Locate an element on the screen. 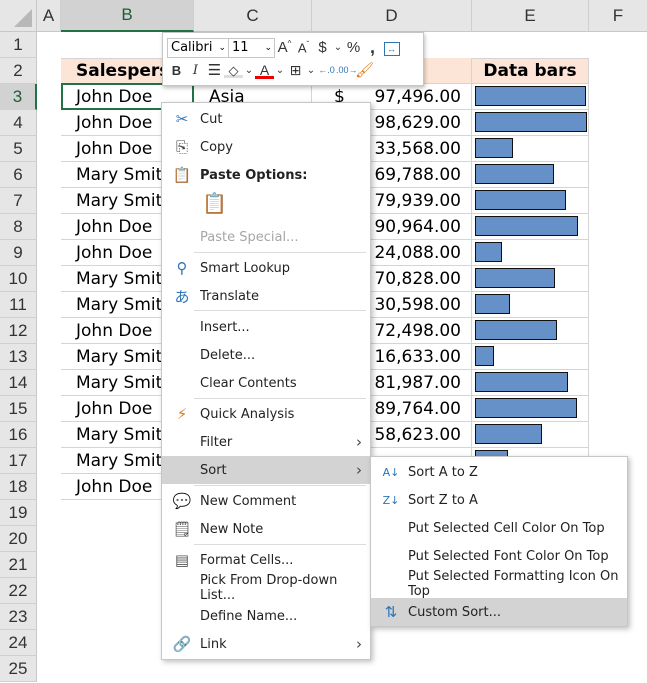 Image resolution: width=647 pixels, height=683 pixels. italic-icon: I is located at coordinates (195, 70).